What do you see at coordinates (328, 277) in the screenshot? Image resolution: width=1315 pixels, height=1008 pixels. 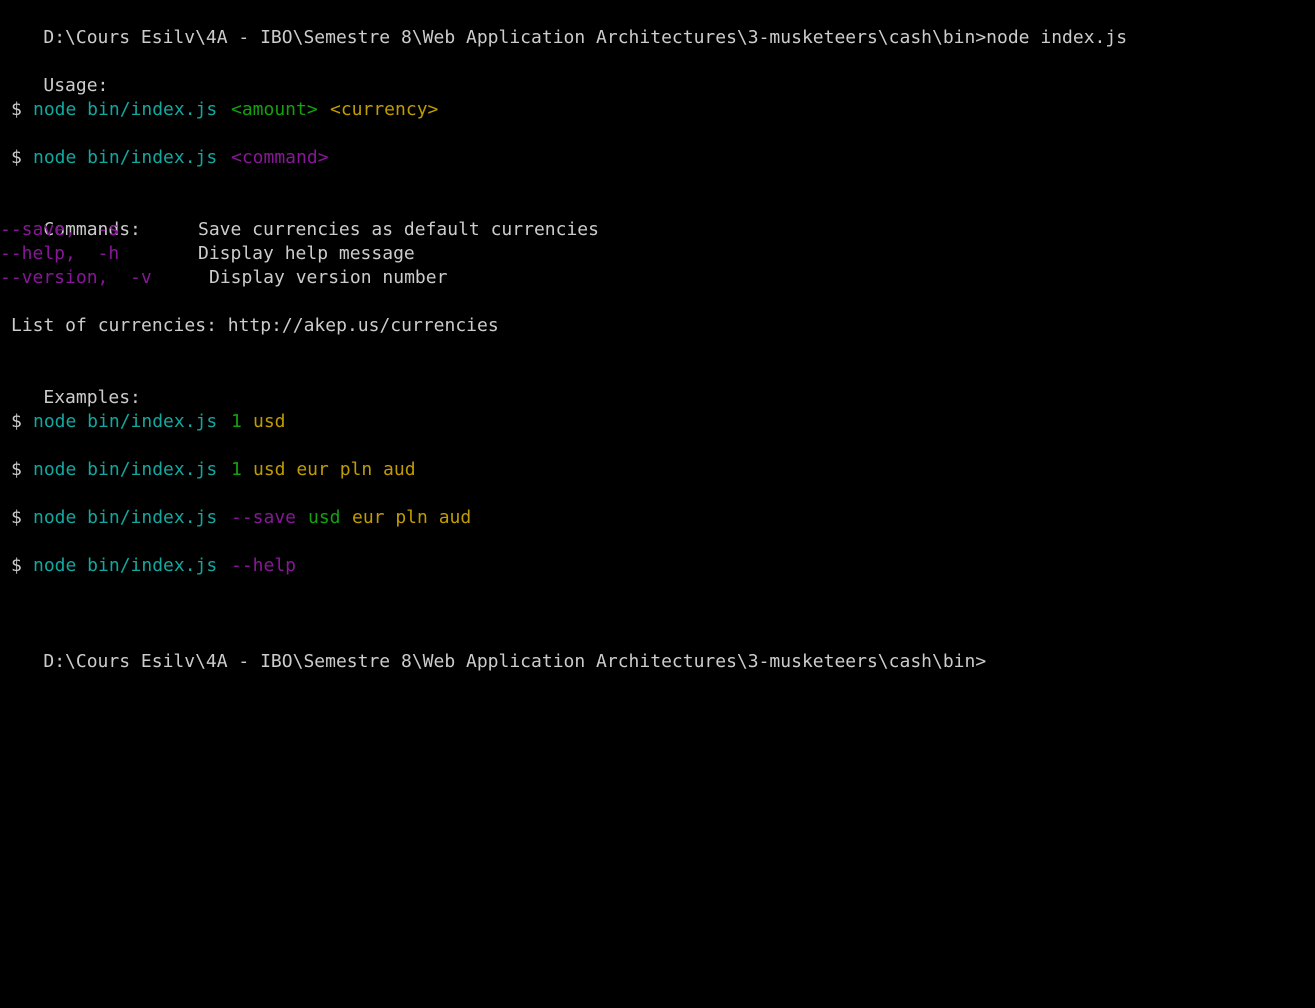 I see `command-description: Display version number` at bounding box center [328, 277].